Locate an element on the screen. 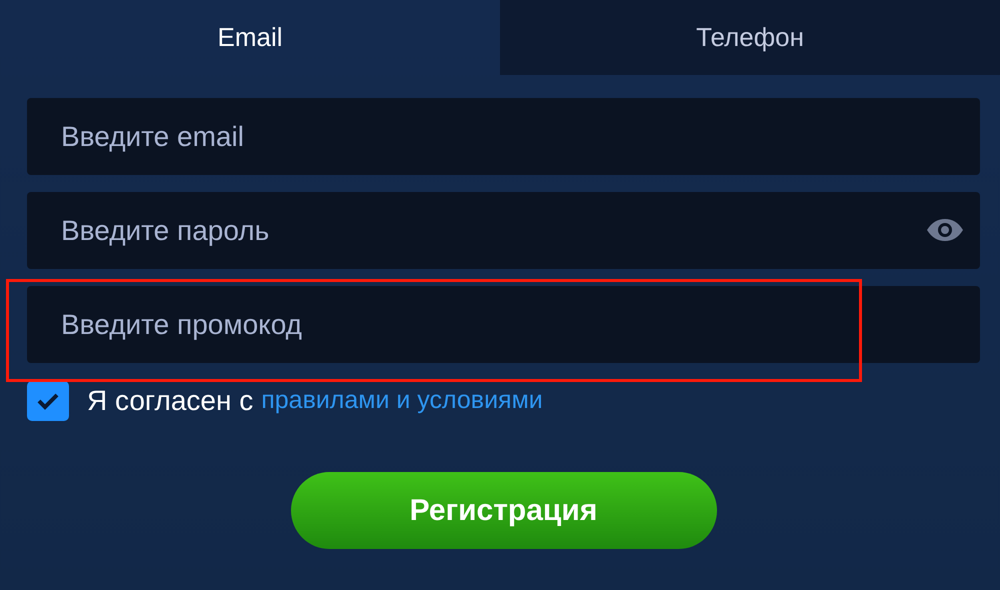  tab: Телефон is located at coordinates (750, 37).